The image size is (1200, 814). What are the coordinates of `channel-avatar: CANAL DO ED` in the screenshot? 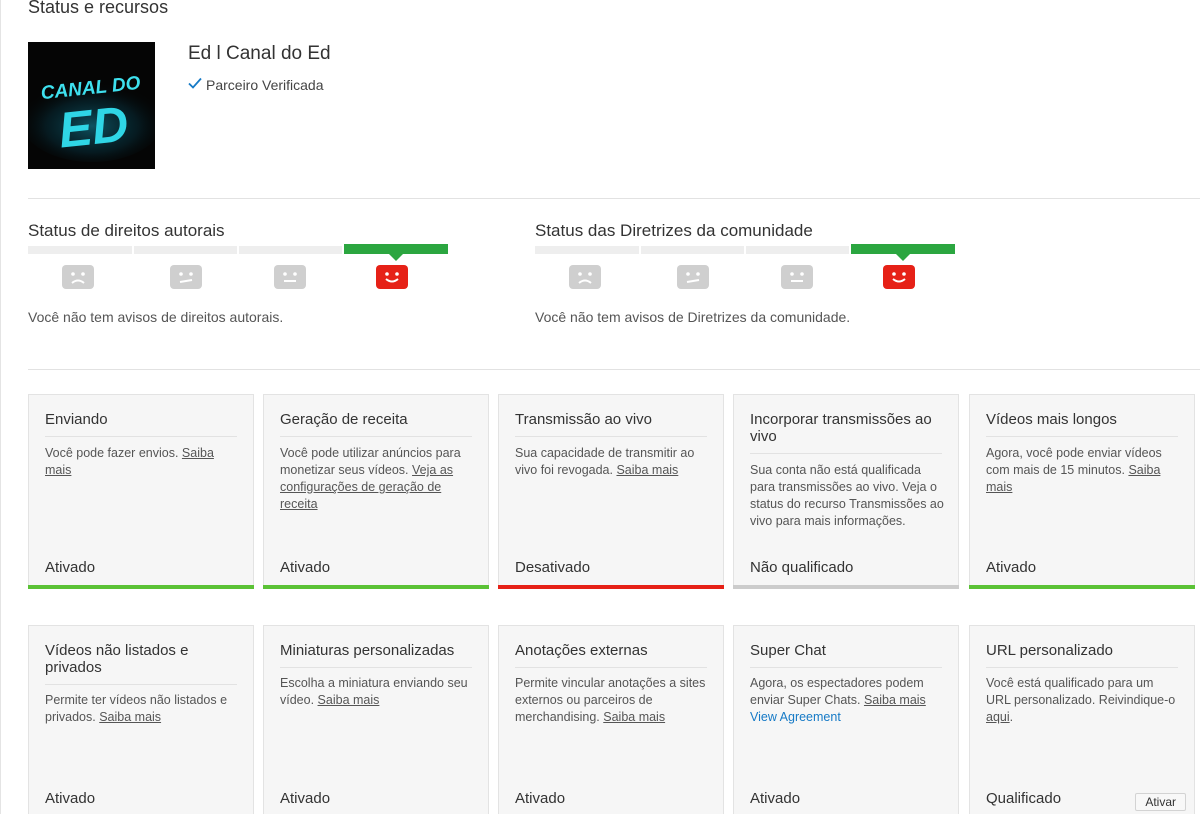 It's located at (91, 105).